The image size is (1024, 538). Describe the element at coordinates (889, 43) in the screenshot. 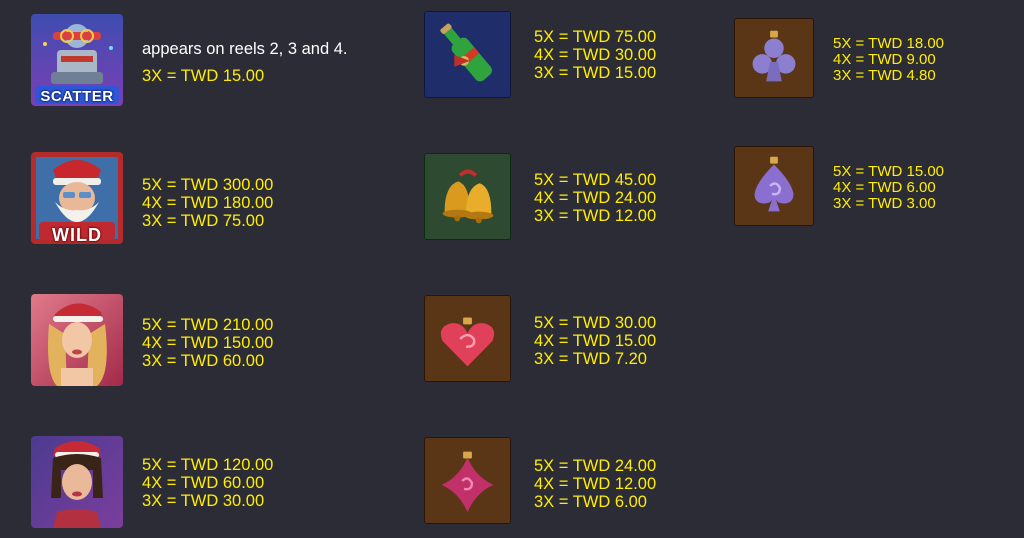

I see `payout-line: 5X = TWD 18.00` at that location.